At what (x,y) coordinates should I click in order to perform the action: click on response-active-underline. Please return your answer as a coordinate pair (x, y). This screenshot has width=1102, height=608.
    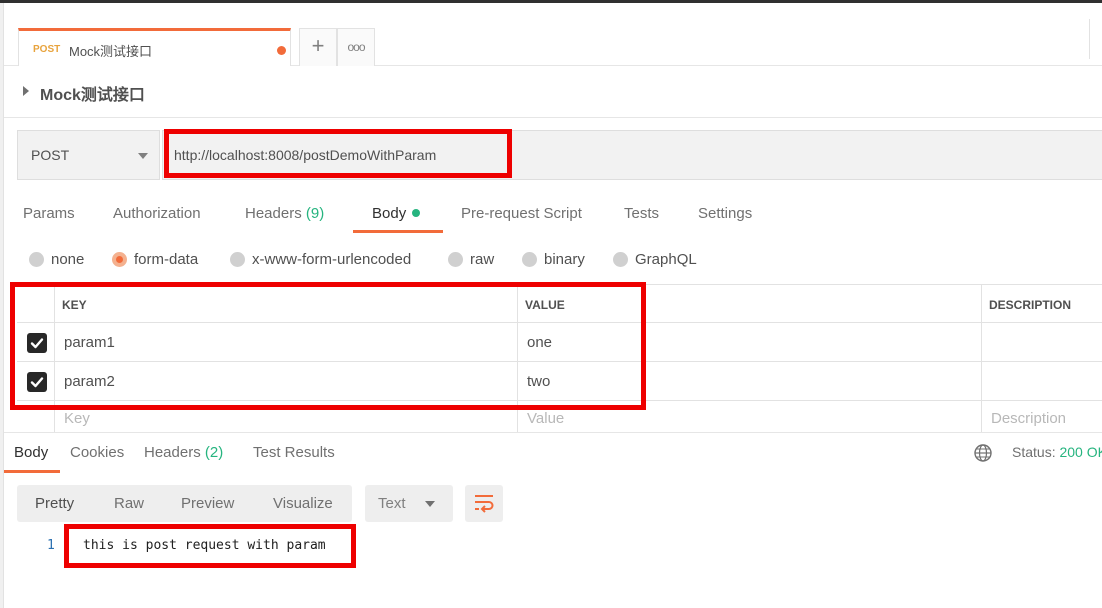
    Looking at the image, I should click on (32, 471).